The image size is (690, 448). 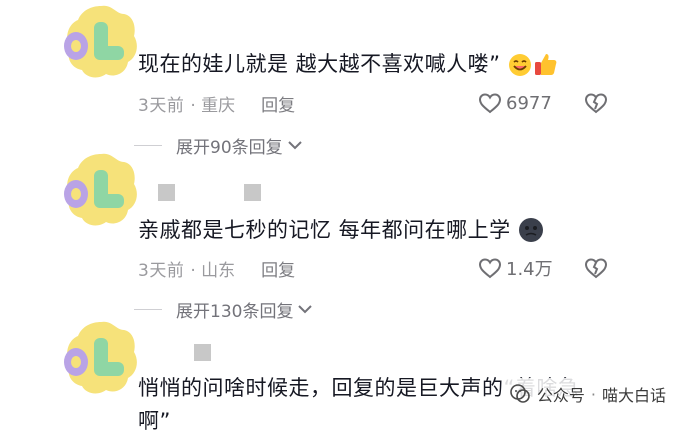 What do you see at coordinates (235, 311) in the screenshot?
I see `expand-label: 展开130条回复` at bounding box center [235, 311].